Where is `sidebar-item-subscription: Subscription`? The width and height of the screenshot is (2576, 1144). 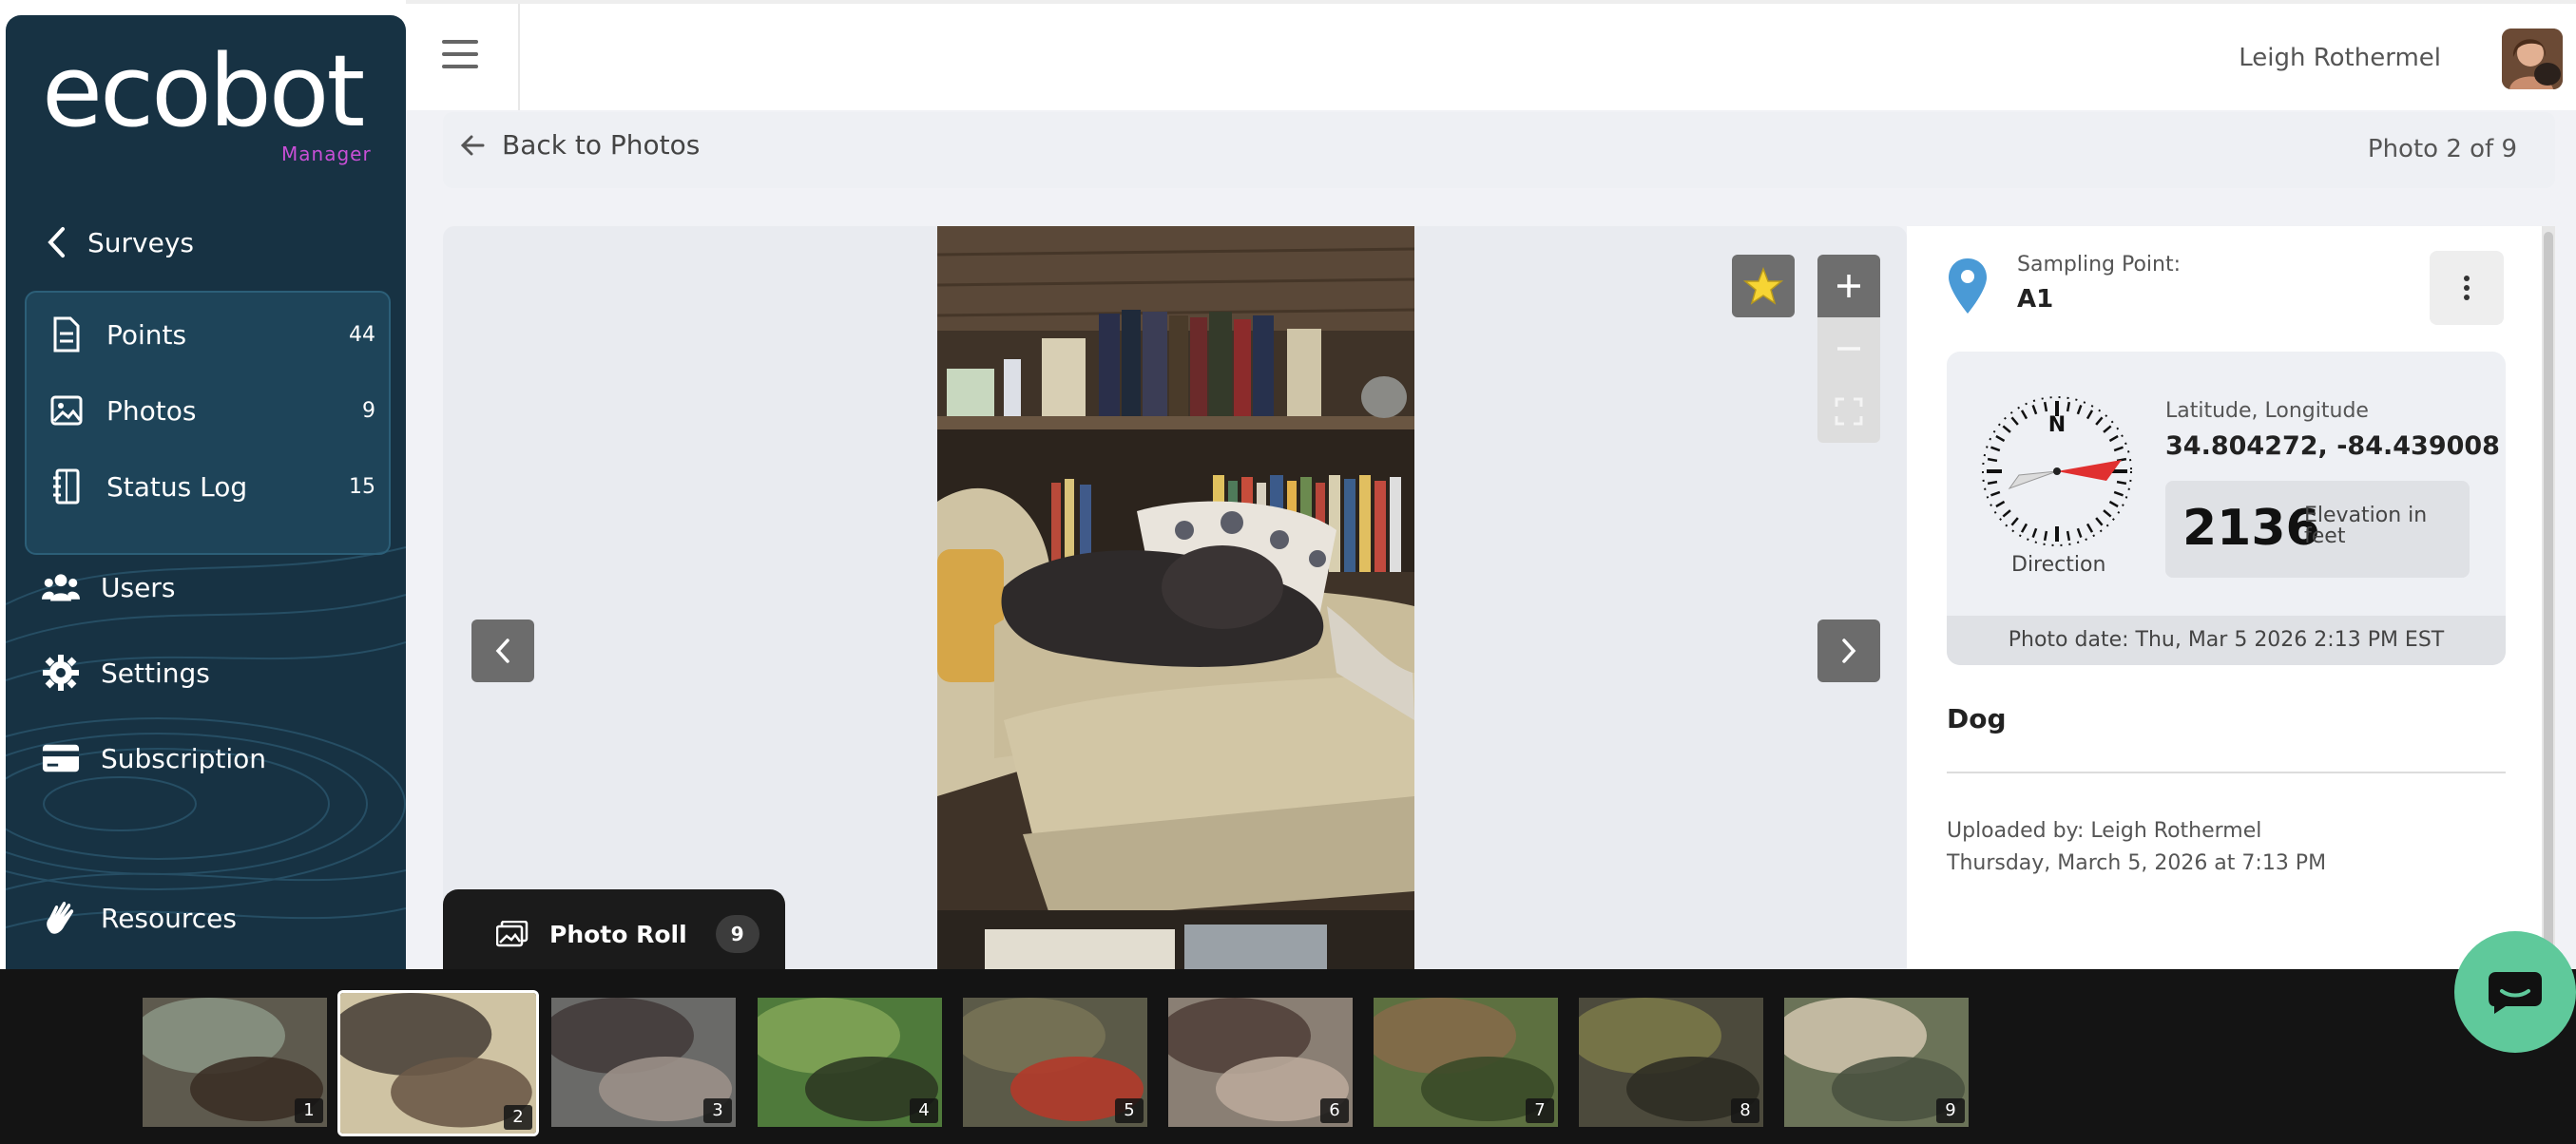 sidebar-item-subscription: Subscription is located at coordinates (154, 758).